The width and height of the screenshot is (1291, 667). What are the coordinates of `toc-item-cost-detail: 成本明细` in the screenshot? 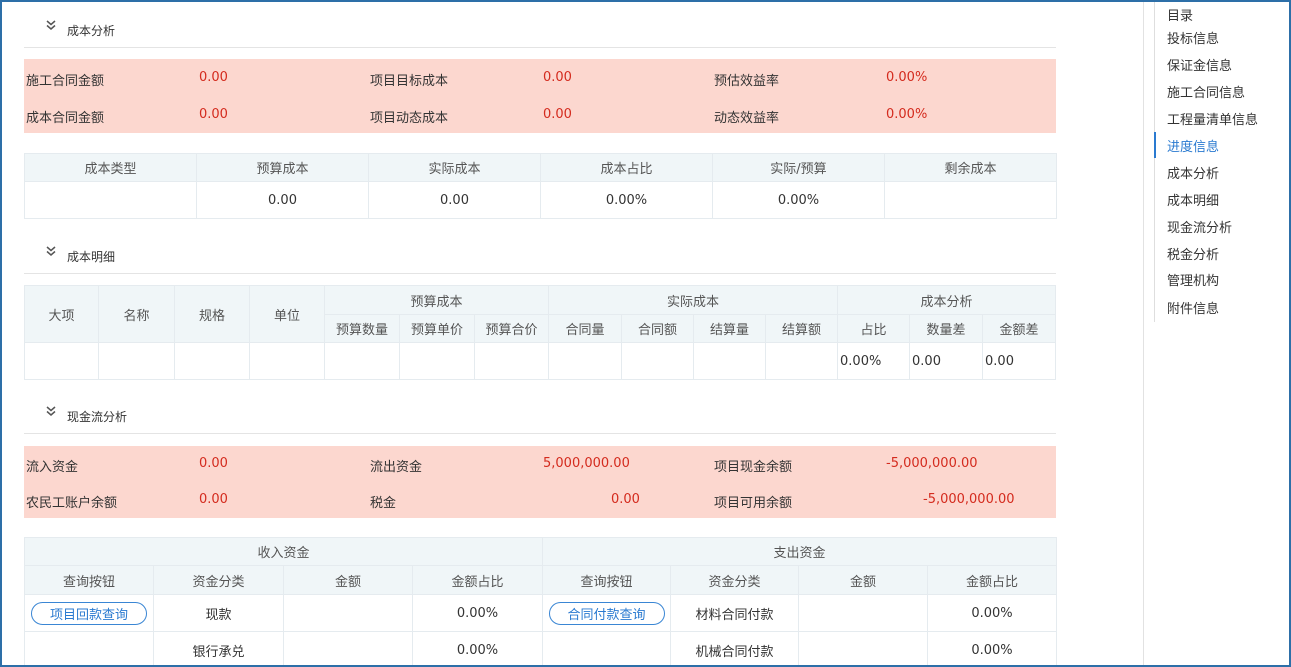 It's located at (1193, 199).